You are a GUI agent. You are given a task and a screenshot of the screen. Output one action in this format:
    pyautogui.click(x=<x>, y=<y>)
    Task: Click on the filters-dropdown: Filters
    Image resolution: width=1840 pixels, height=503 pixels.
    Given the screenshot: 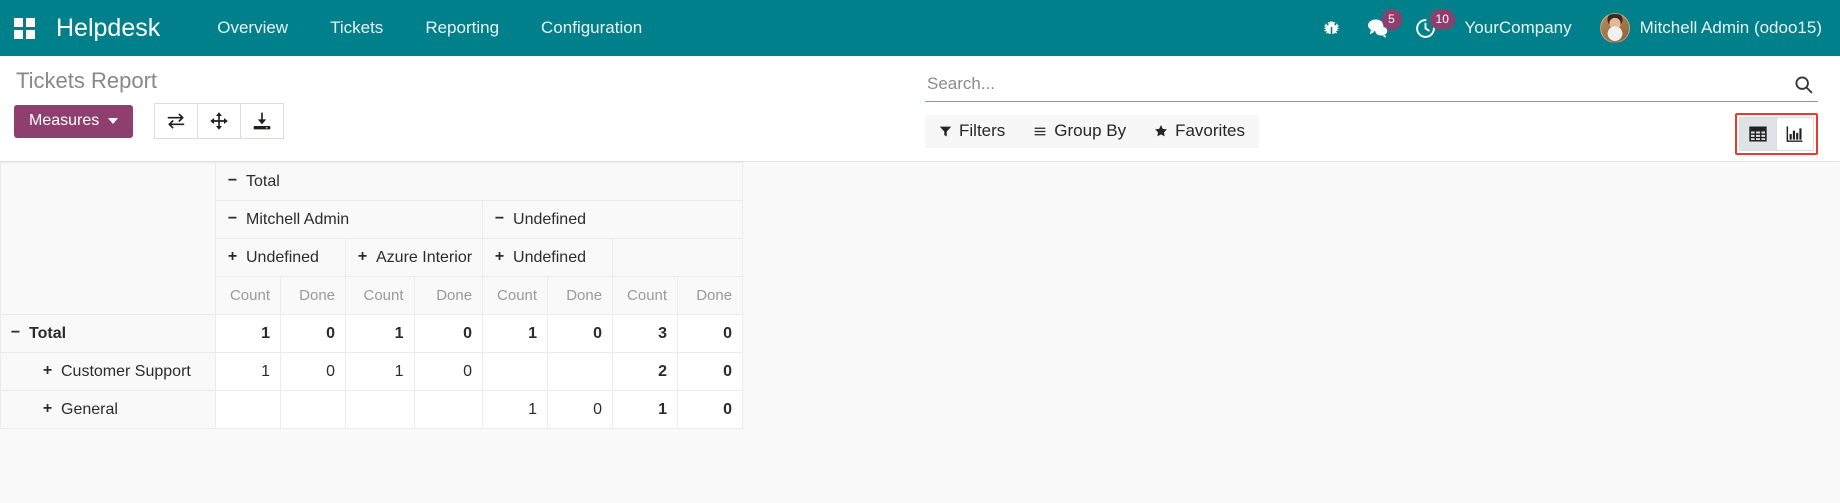 What is the action you would take?
    pyautogui.click(x=972, y=131)
    